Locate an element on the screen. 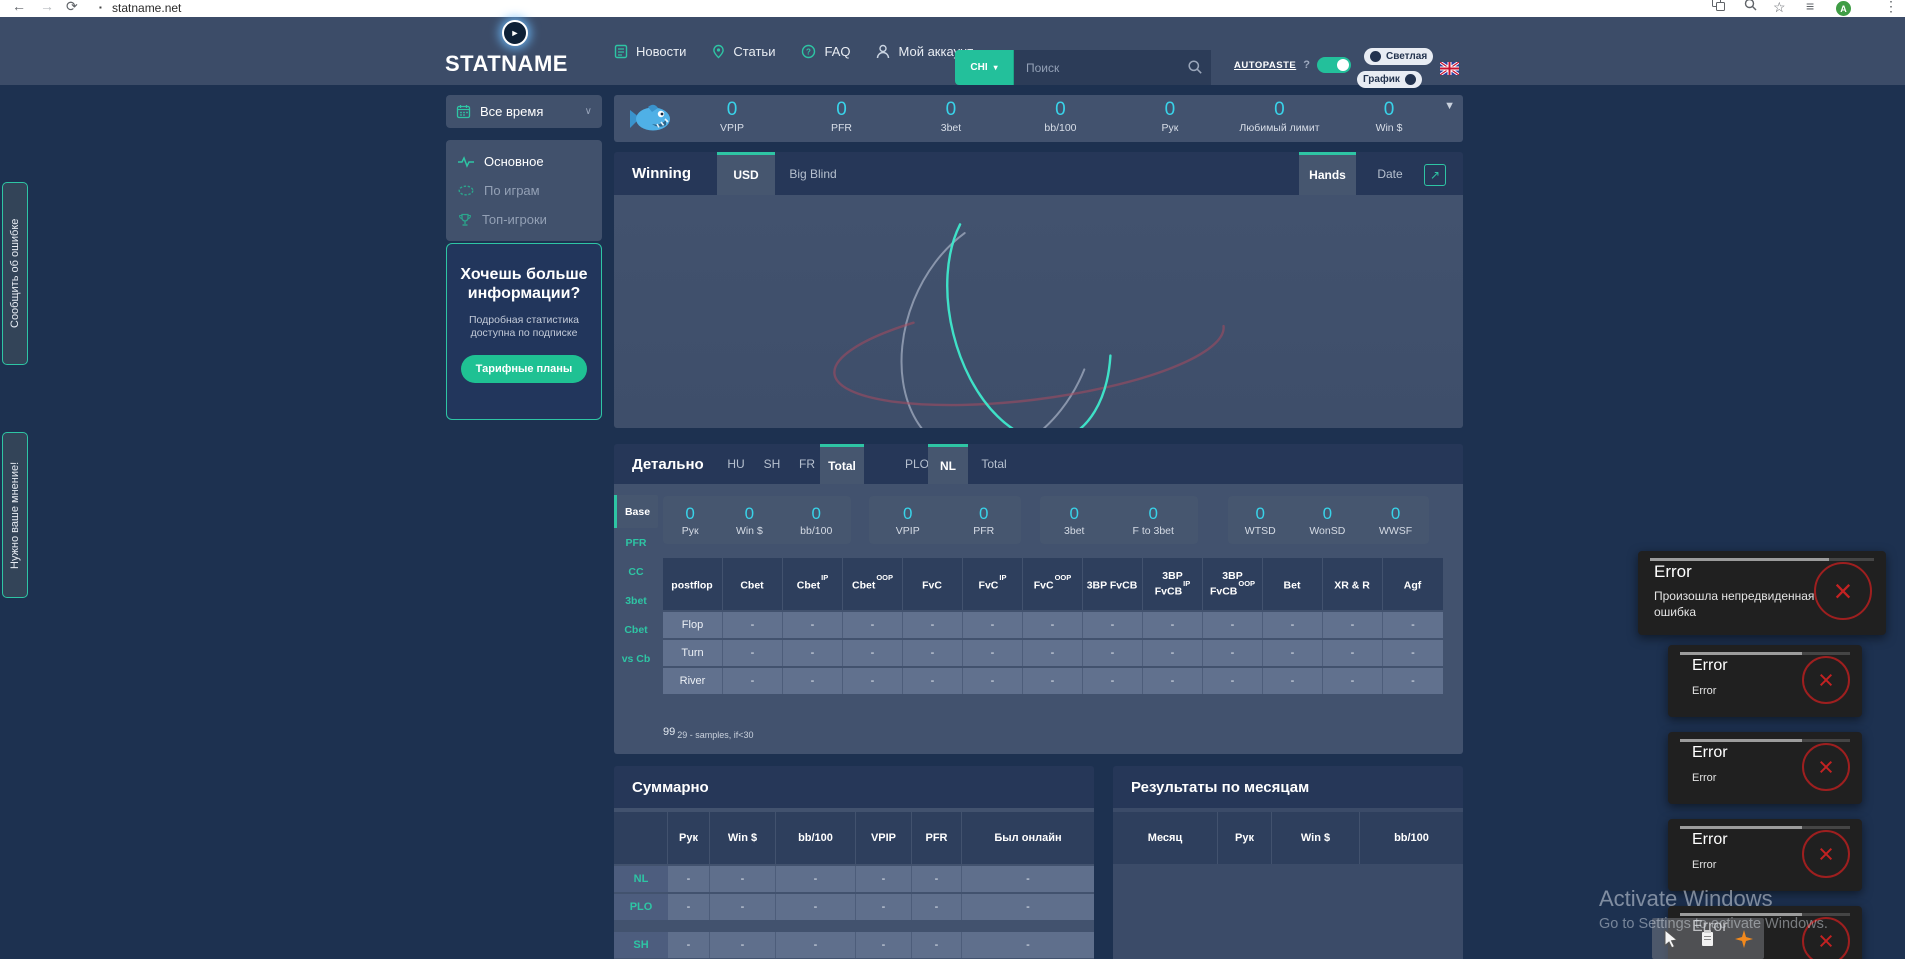  browser-menu-kebab-icon: ⋮ is located at coordinates (1891, 7).